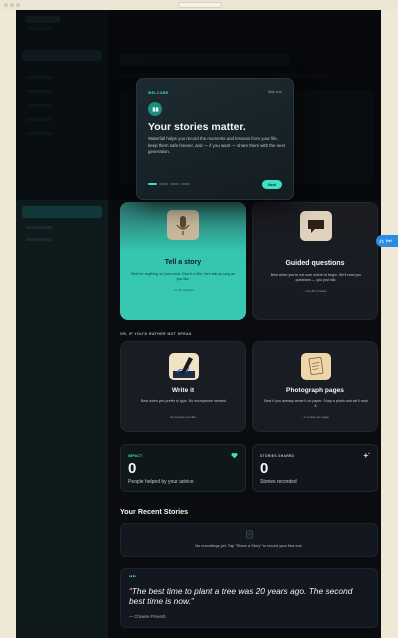 This screenshot has height=638, width=398. I want to click on help-label: Hel, so click(389, 241).